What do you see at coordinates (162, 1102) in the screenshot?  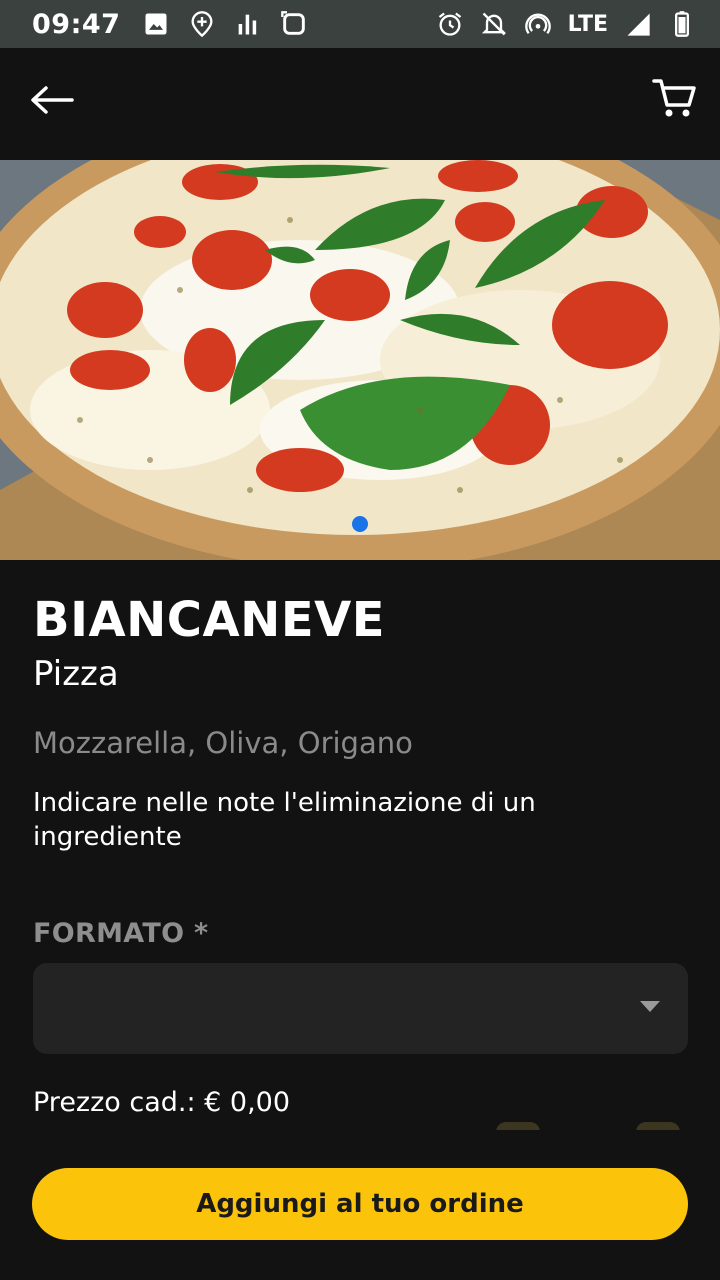 I see `unit-price: Prezzo cad.: € 0,00` at bounding box center [162, 1102].